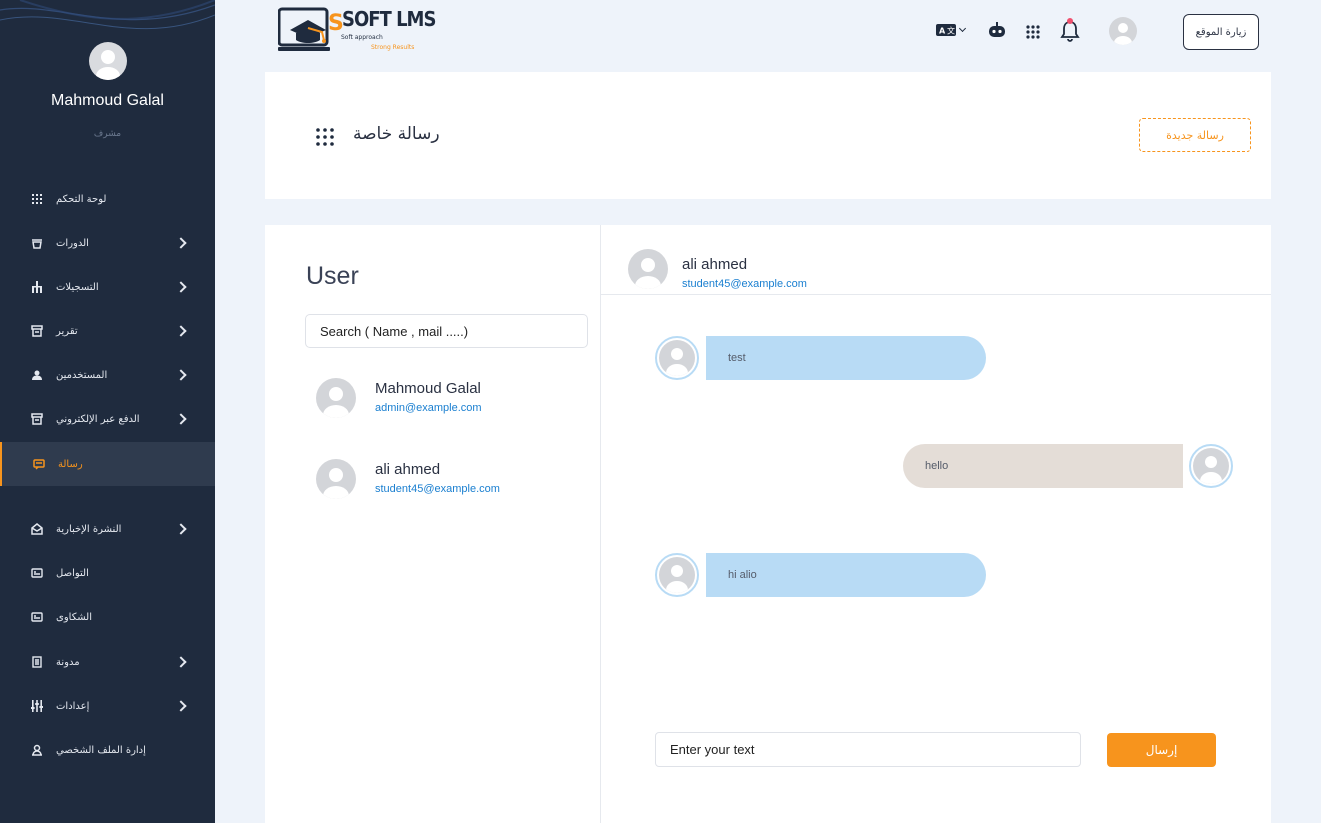  What do you see at coordinates (107, 199) in the screenshot?
I see `sidebar-item-dashboard: لوحة التحكم` at bounding box center [107, 199].